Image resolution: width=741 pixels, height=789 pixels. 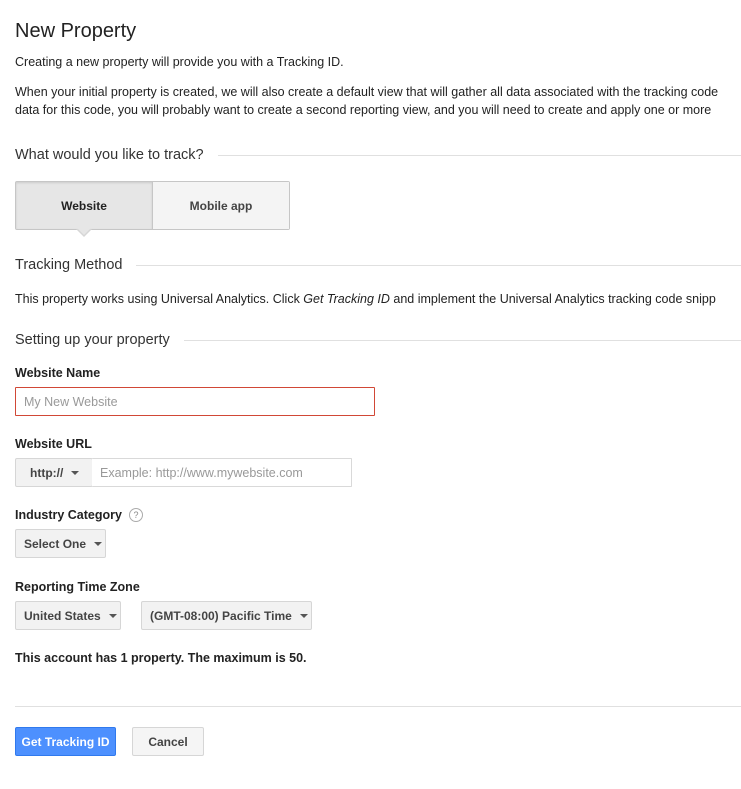 I want to click on time-zone-country-dropdown: United States, so click(x=68, y=615).